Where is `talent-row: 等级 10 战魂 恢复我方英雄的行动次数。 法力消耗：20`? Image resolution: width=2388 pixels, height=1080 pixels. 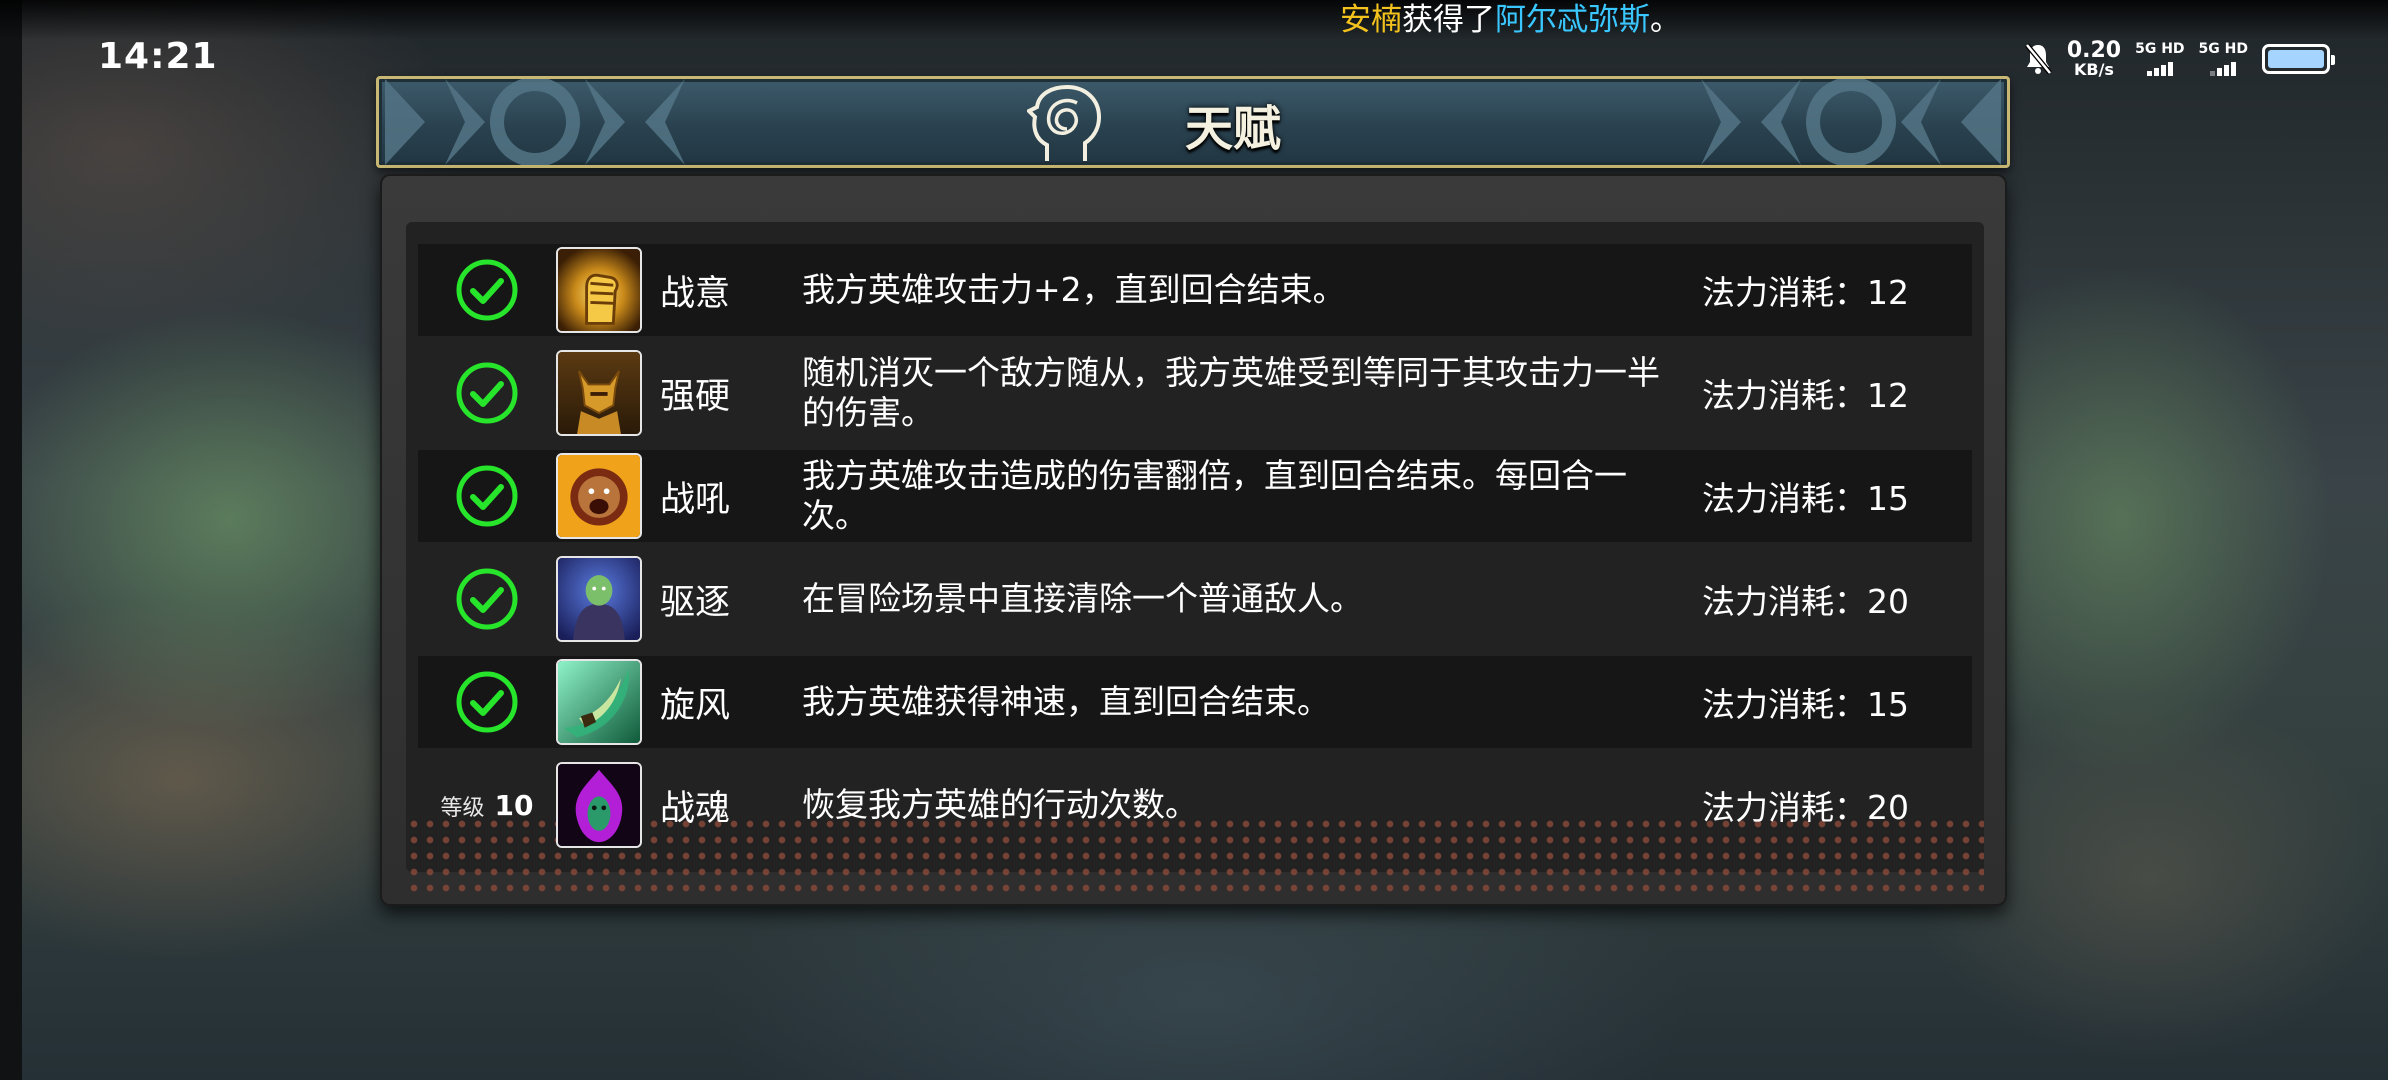 talent-row: 等级 10 战魂 恢复我方英雄的行动次数。 法力消耗：20 is located at coordinates (1195, 805).